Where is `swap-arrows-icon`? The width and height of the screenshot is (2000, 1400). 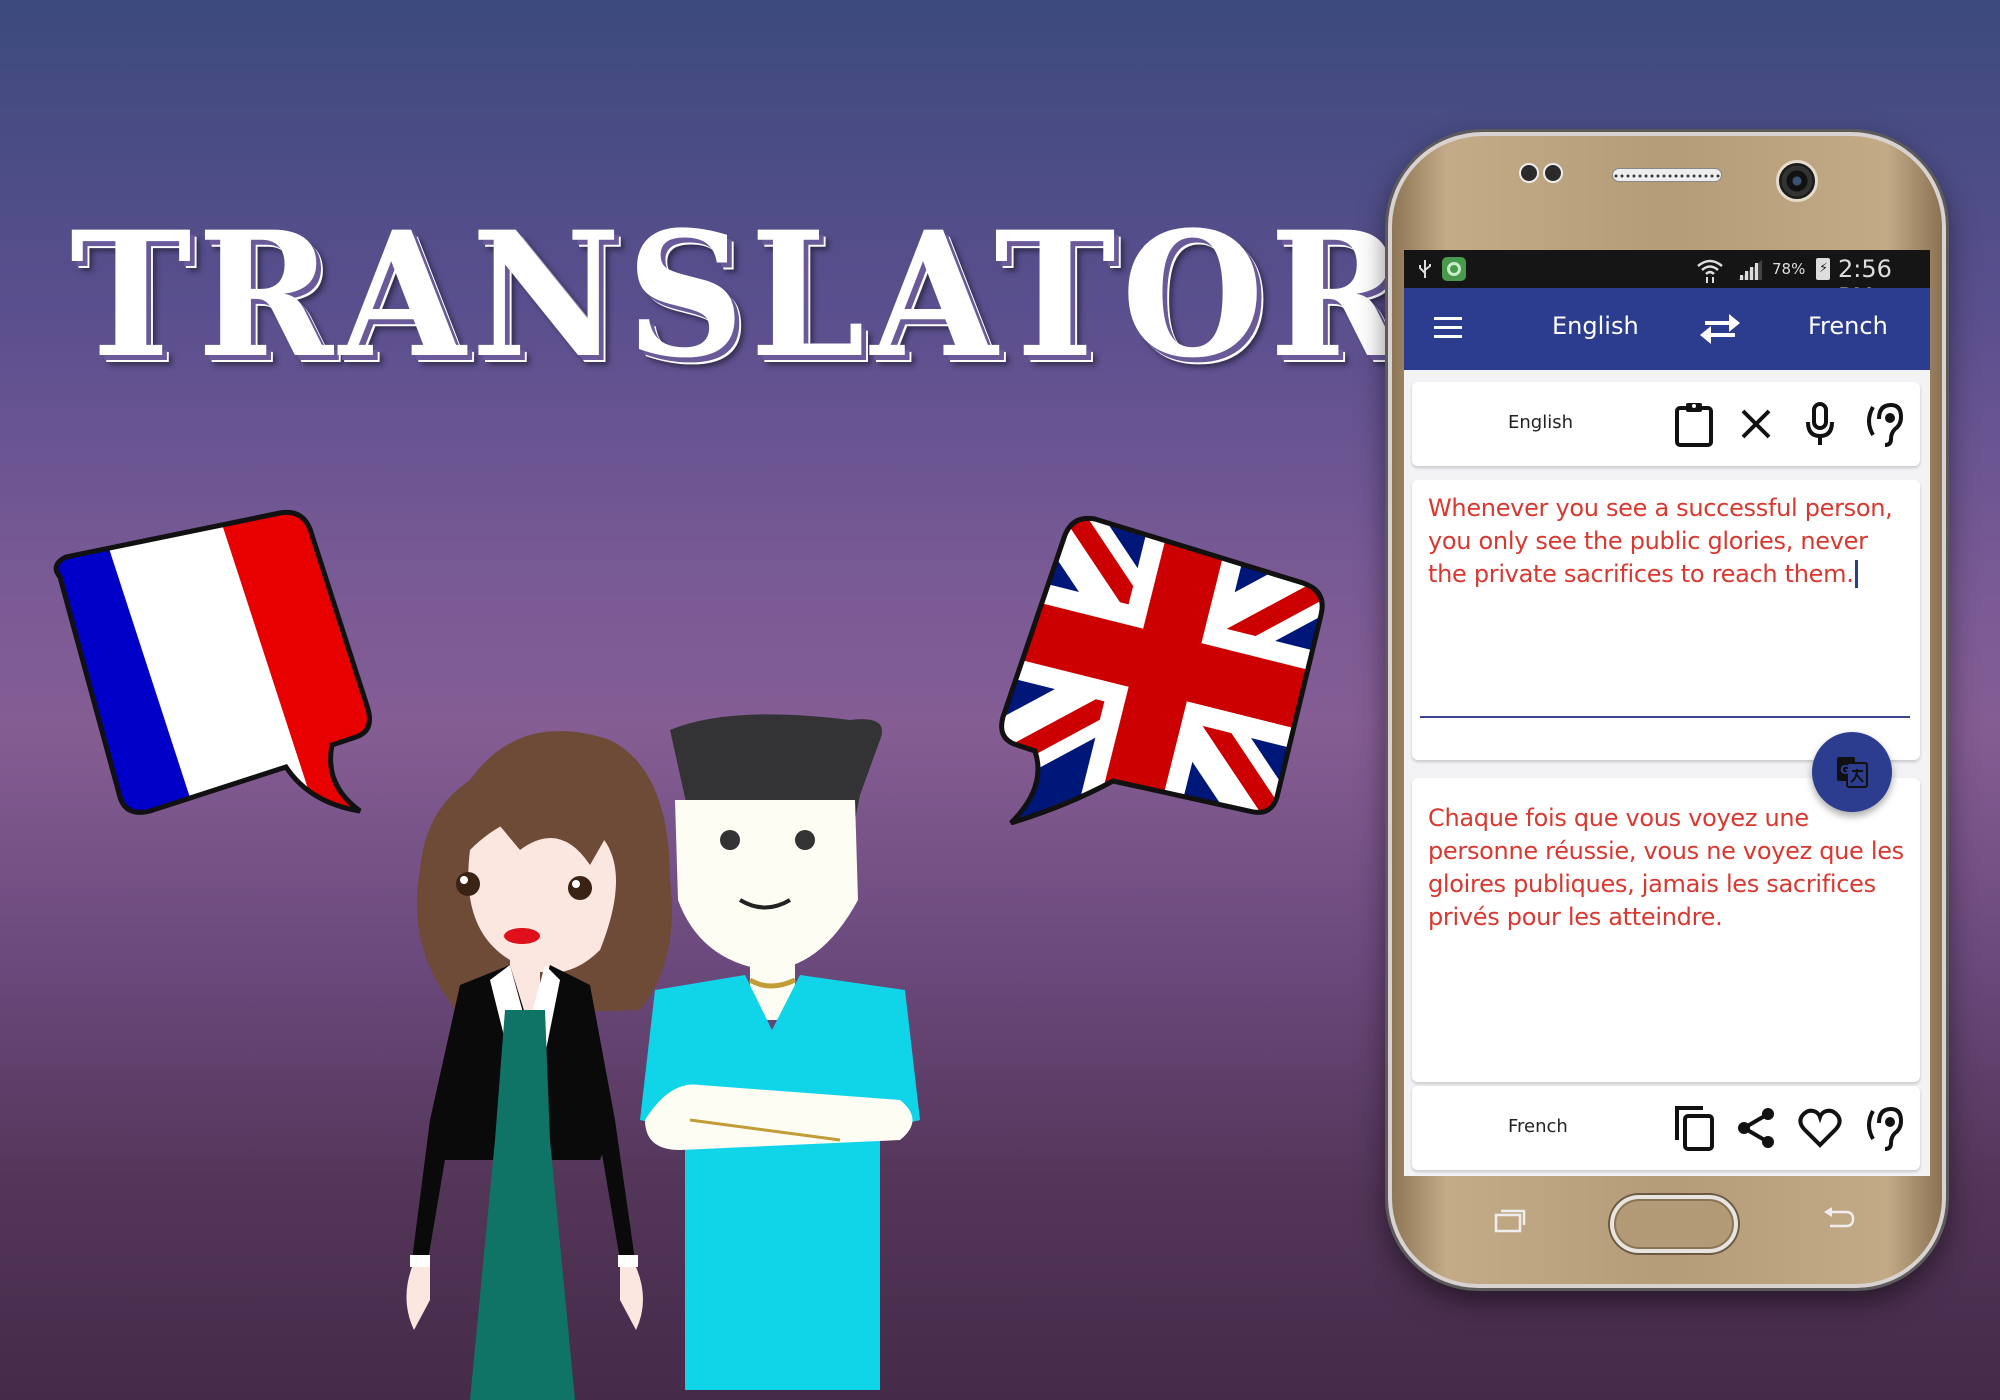 swap-arrows-icon is located at coordinates (1720, 329).